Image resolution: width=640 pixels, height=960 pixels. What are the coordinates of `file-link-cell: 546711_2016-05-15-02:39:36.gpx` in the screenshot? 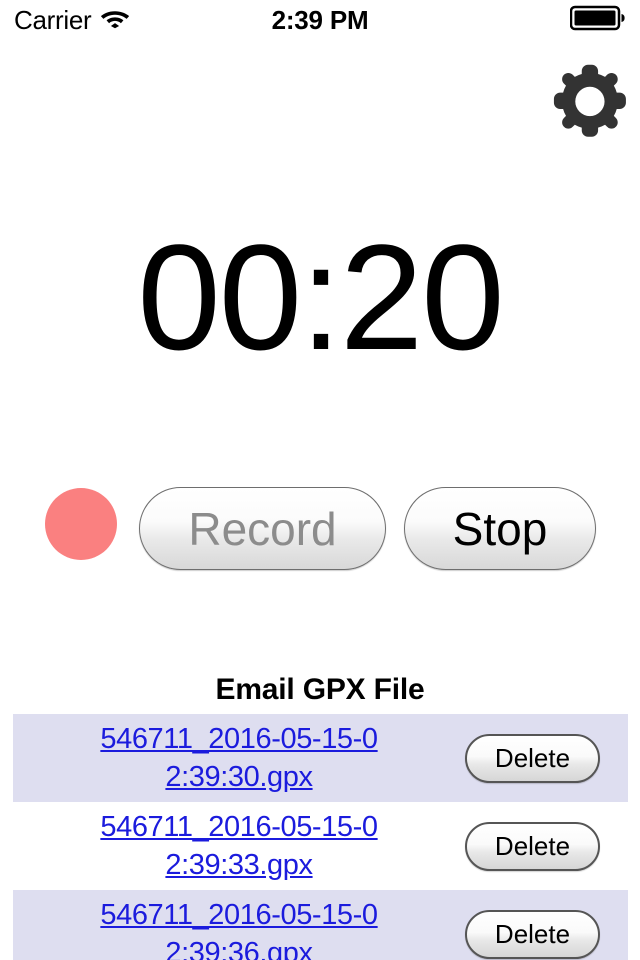 It's located at (239, 928).